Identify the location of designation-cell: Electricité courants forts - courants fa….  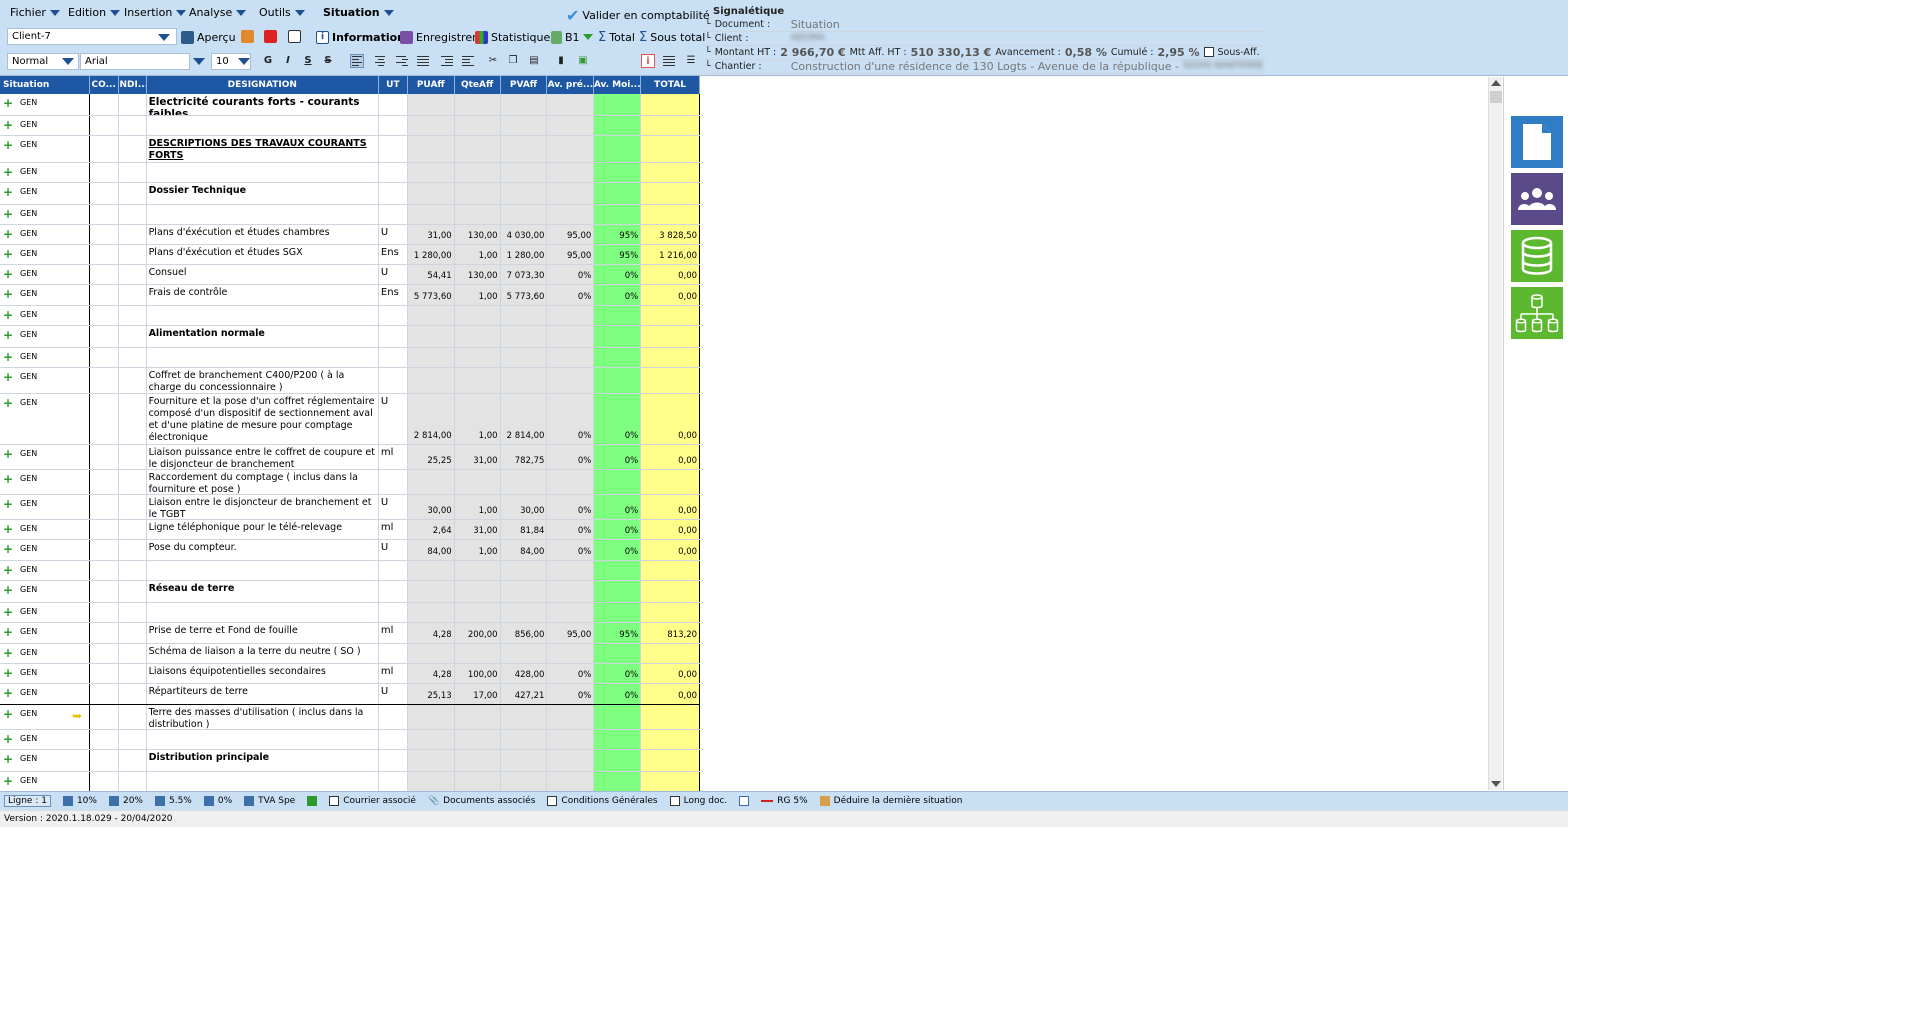
(263, 104).